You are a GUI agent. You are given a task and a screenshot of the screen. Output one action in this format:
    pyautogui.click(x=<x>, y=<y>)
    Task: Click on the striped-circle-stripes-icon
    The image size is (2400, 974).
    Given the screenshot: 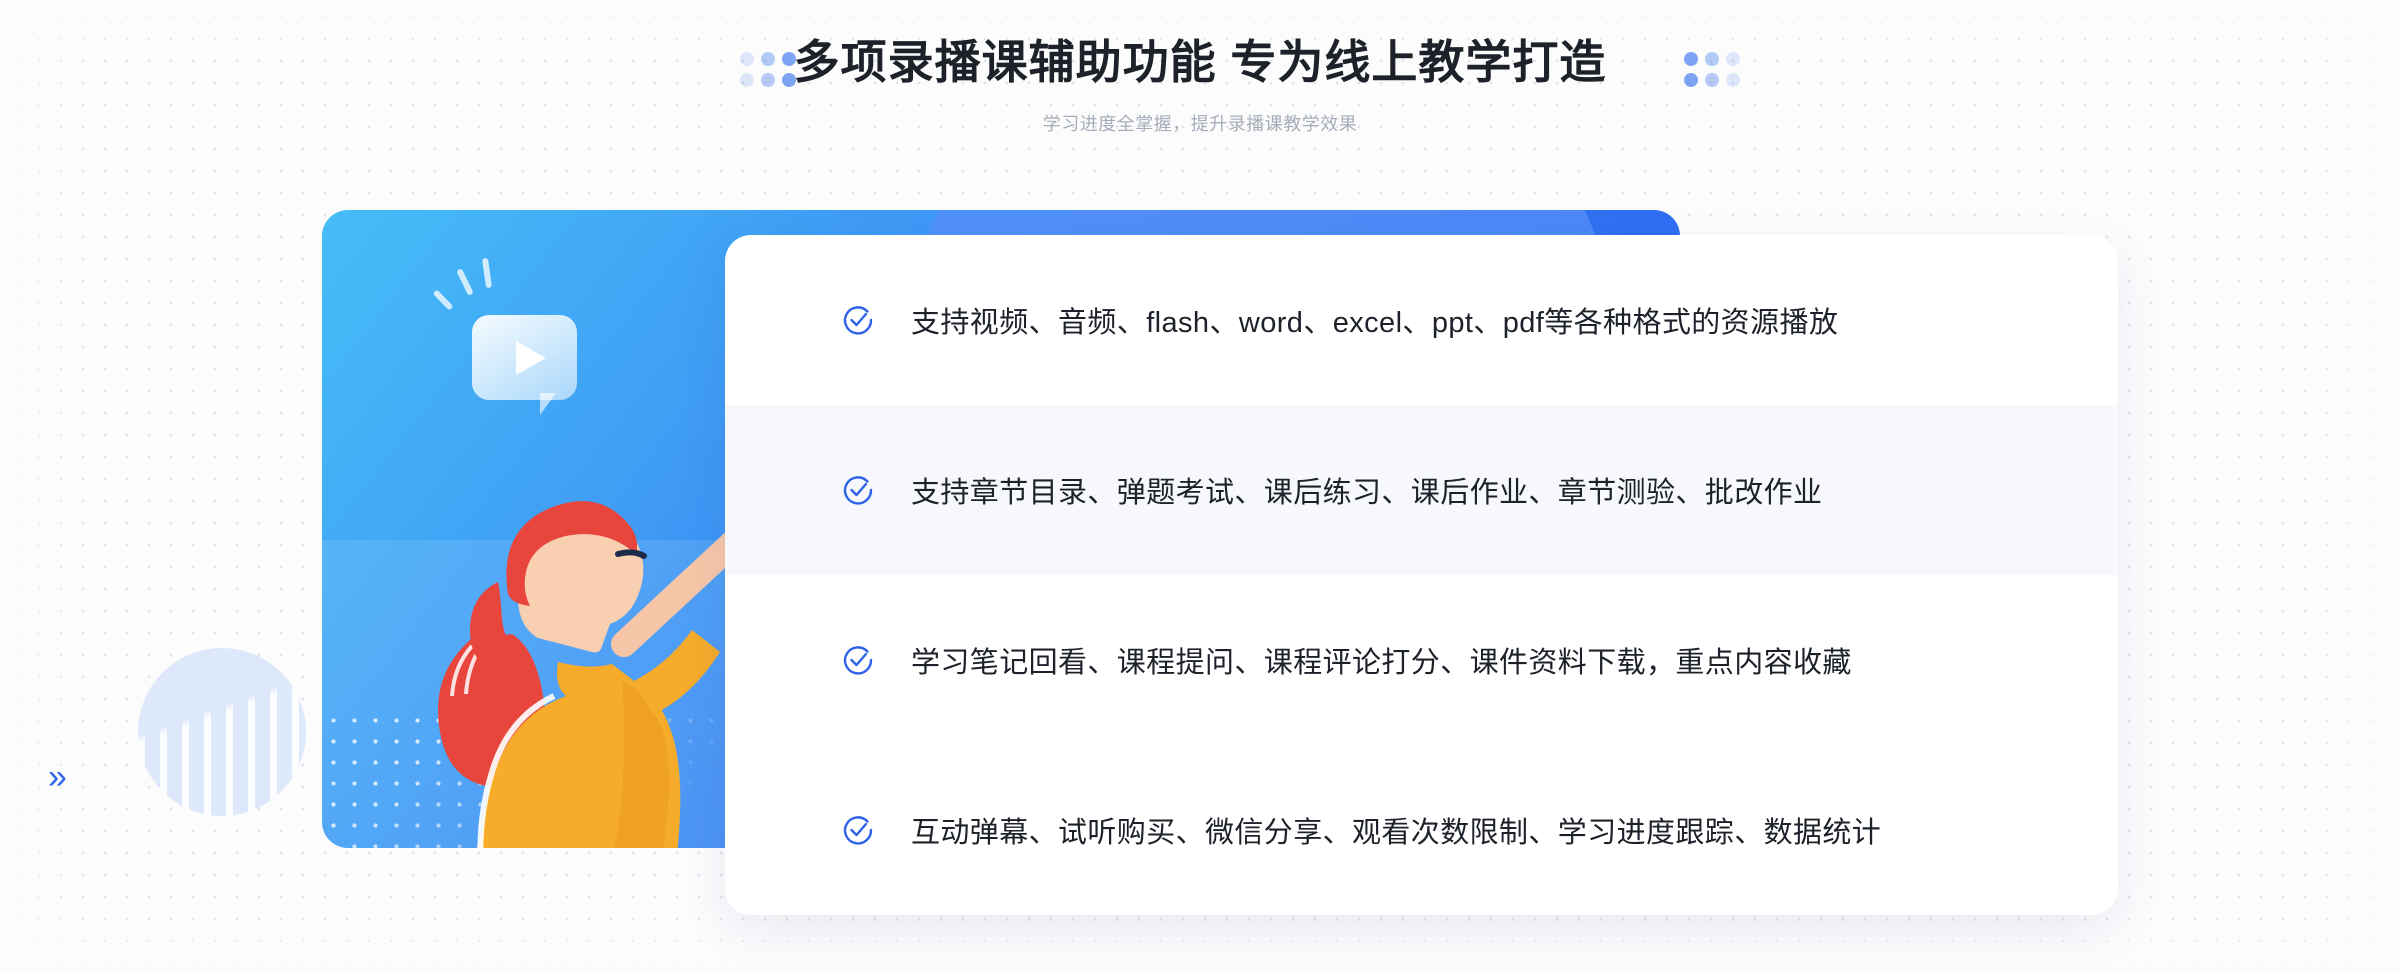 What is the action you would take?
    pyautogui.click(x=222, y=732)
    